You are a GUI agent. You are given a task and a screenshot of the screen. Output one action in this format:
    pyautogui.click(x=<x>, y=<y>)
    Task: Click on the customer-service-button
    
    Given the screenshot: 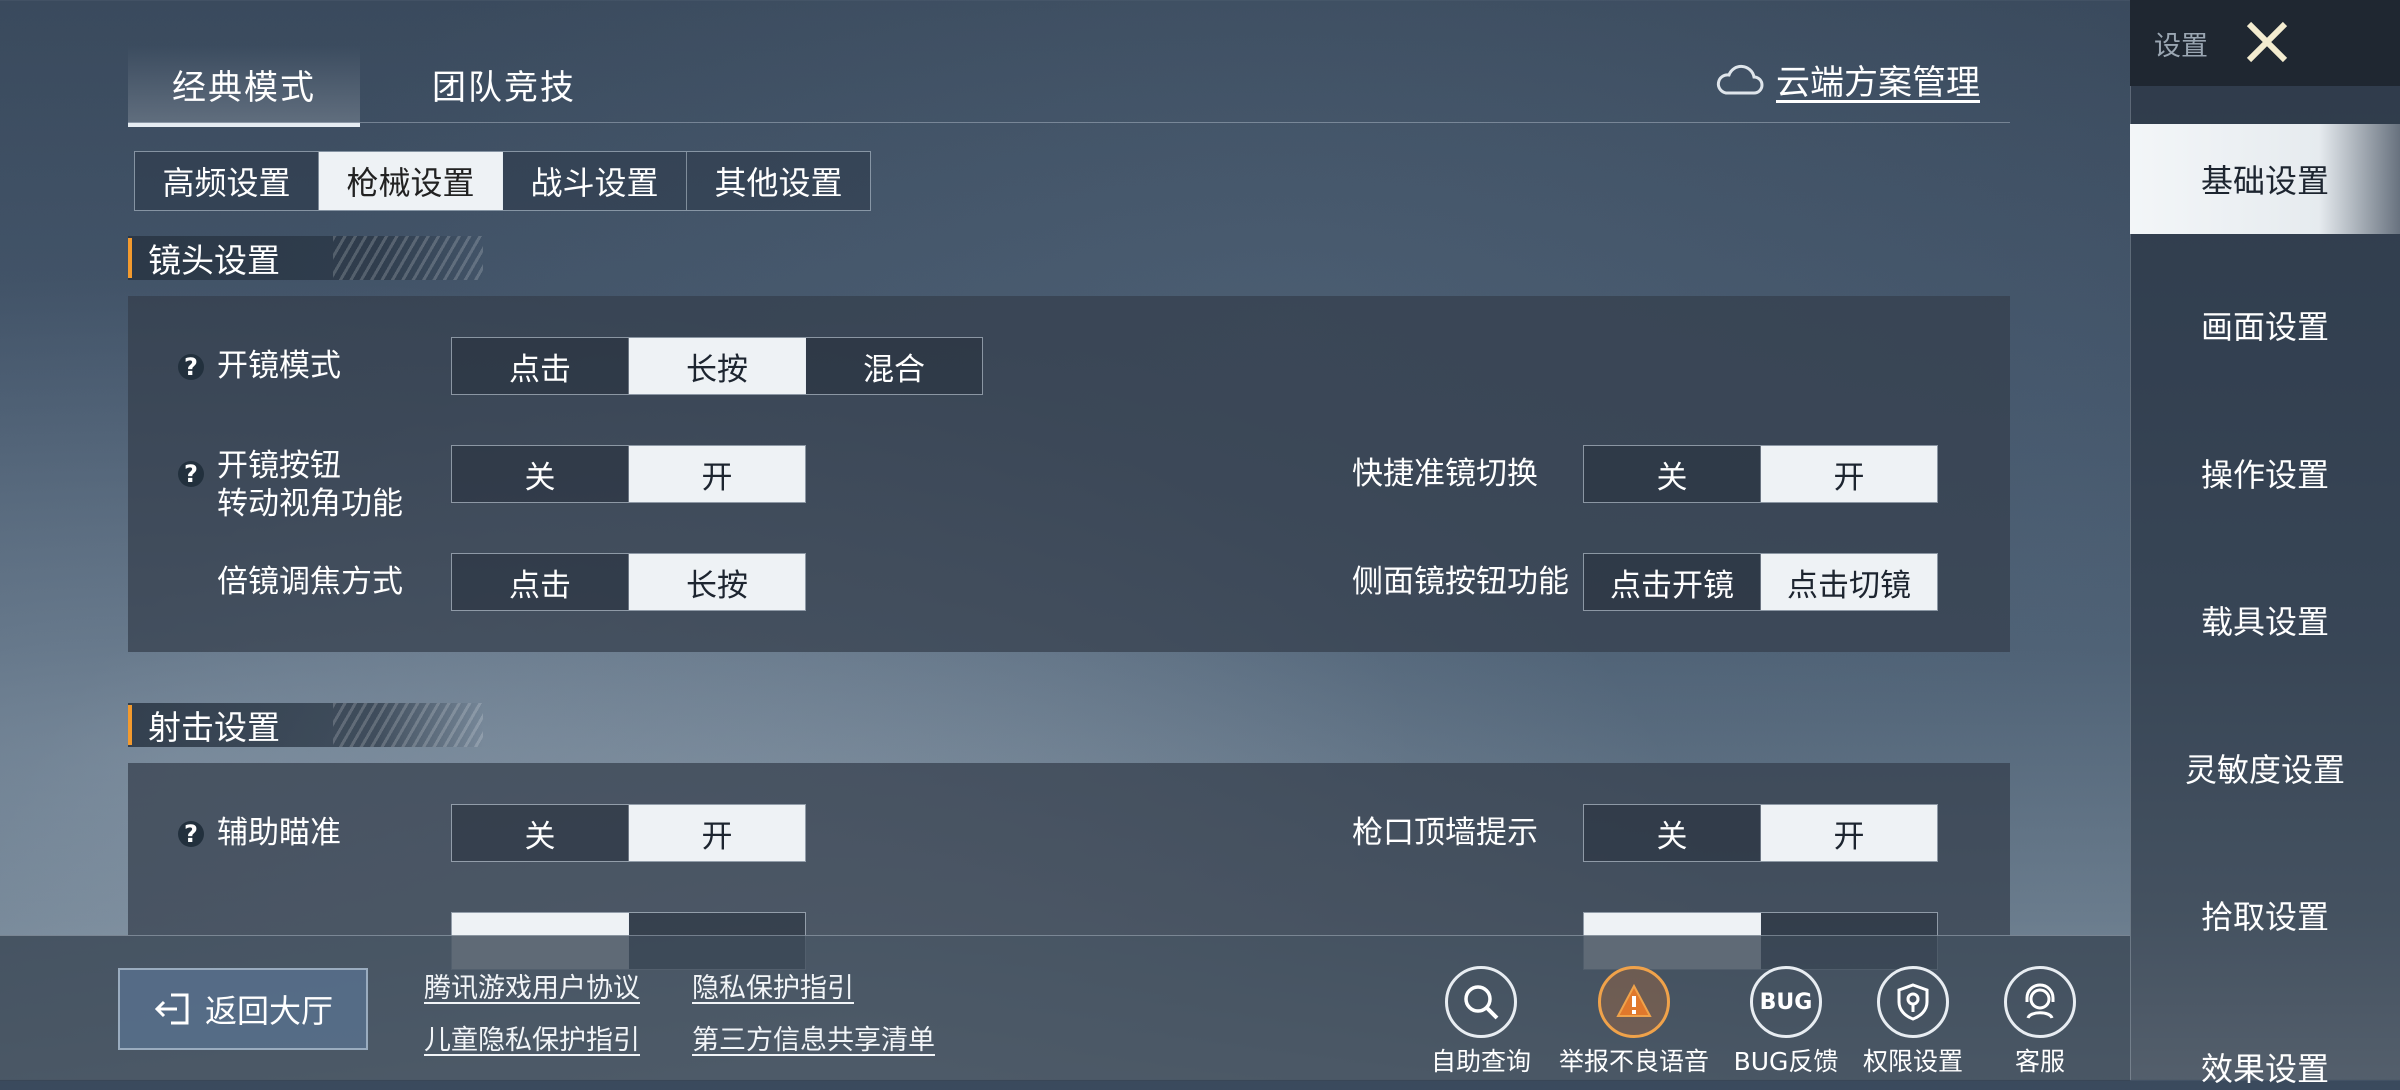 What is the action you would take?
    pyautogui.click(x=2040, y=1002)
    